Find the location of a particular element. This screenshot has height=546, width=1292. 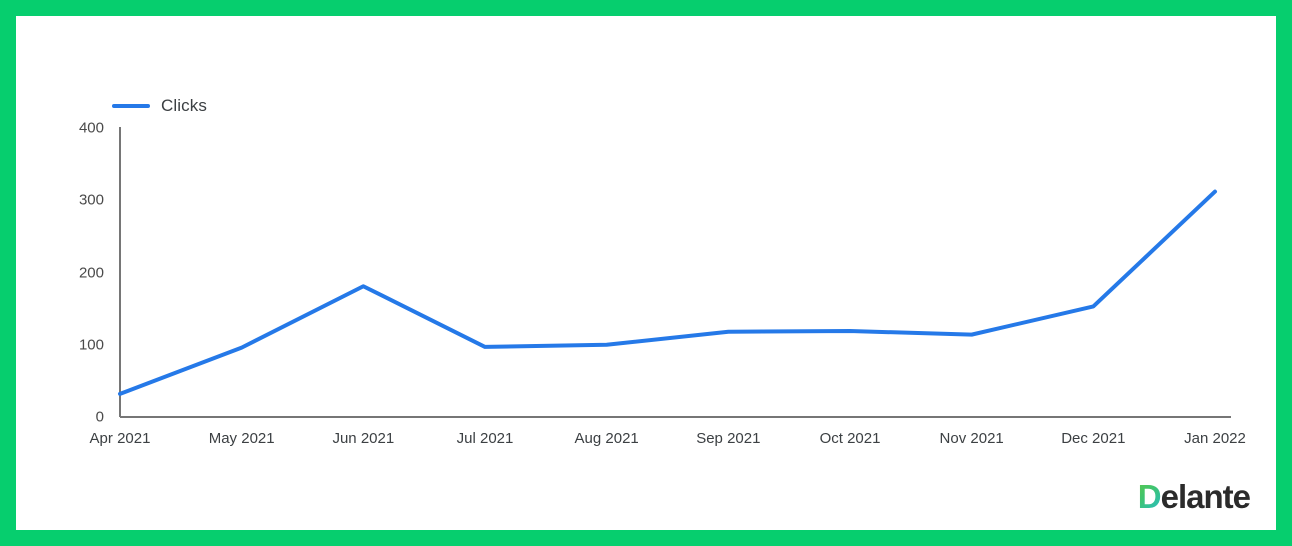

x-axis-tick: May 2021 is located at coordinates (241, 438).